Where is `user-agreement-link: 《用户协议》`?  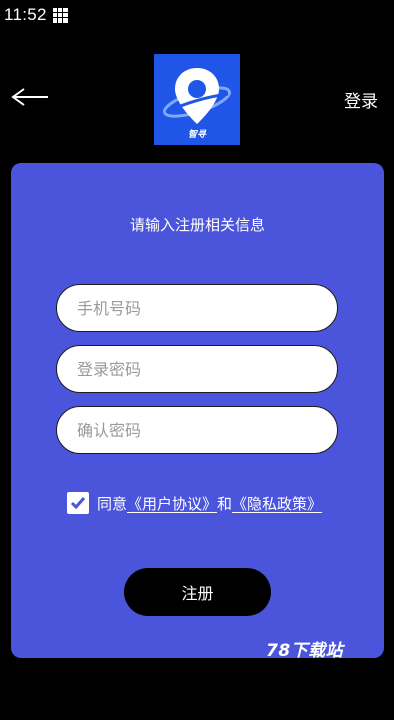
user-agreement-link: 《用户协议》 is located at coordinates (172, 504).